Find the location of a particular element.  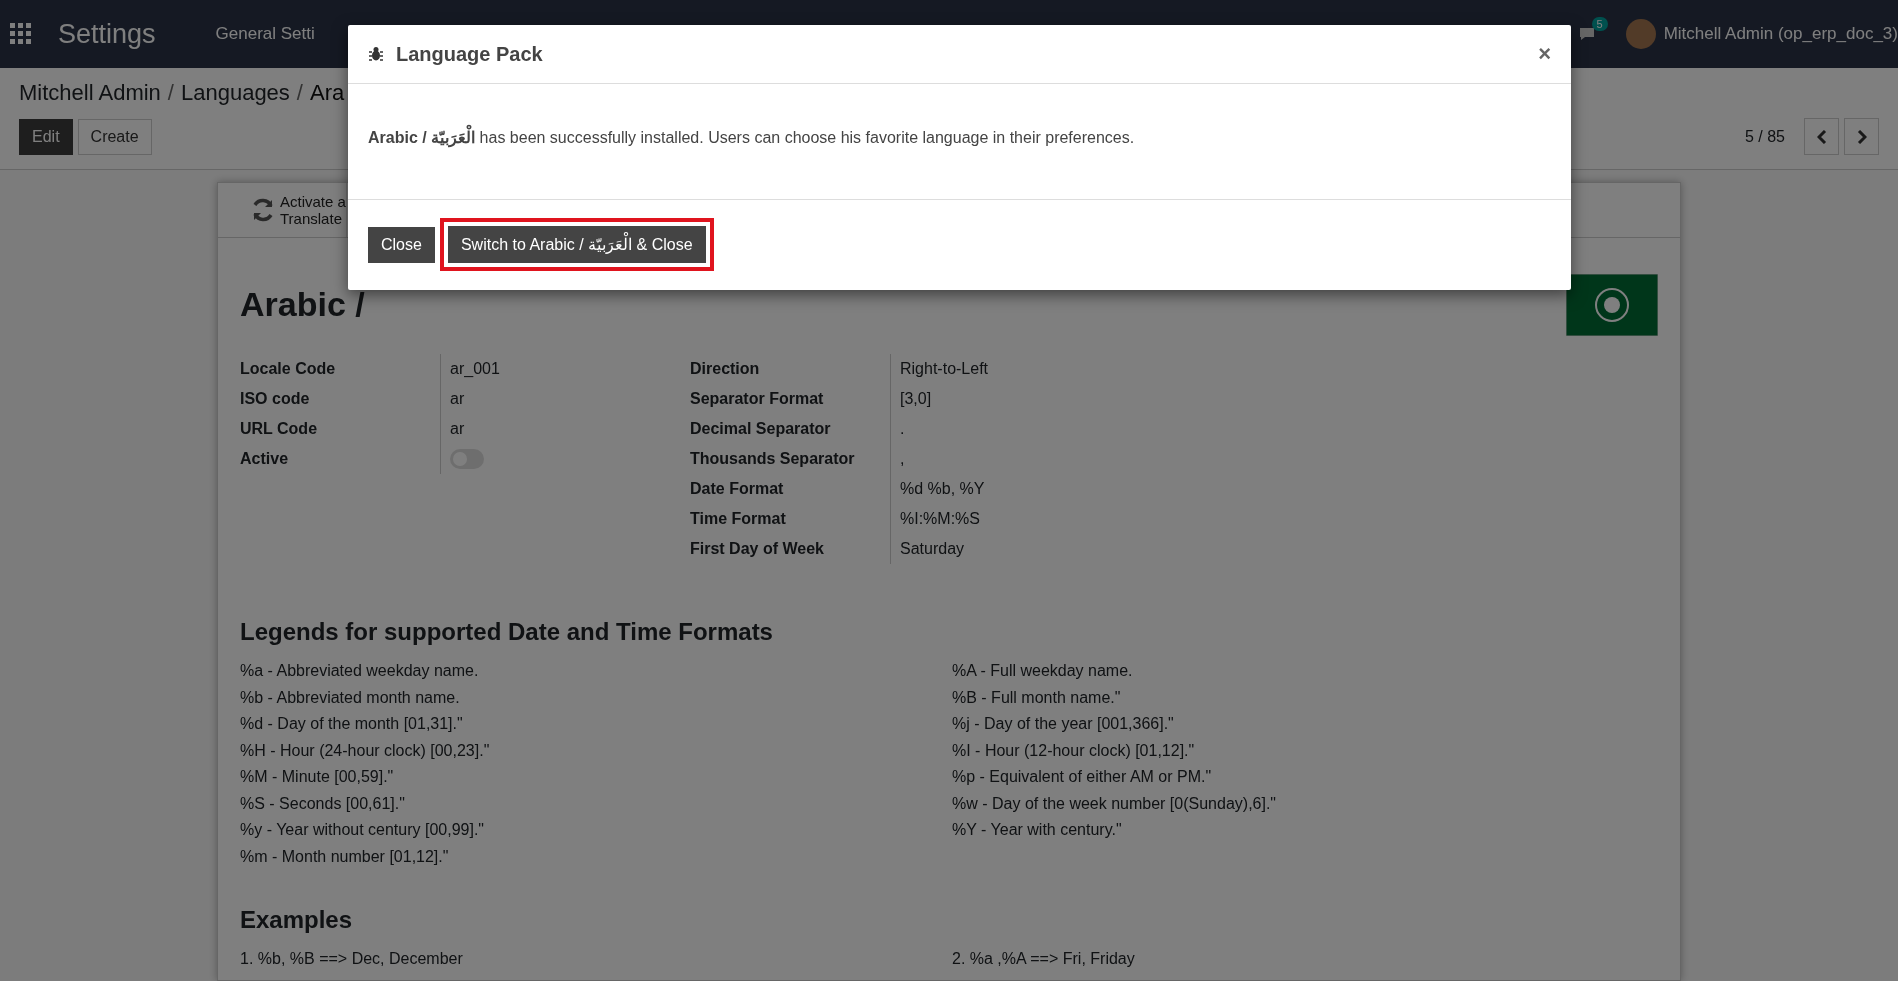

pager-counter: 5 / 85 is located at coordinates (1764, 136).